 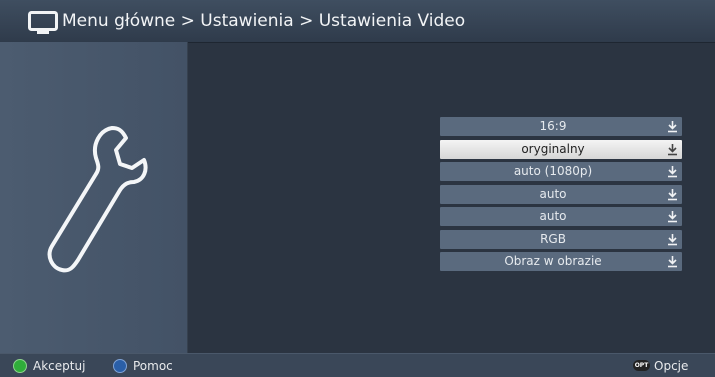 I want to click on options-button: OPT Opcje, so click(x=661, y=366).